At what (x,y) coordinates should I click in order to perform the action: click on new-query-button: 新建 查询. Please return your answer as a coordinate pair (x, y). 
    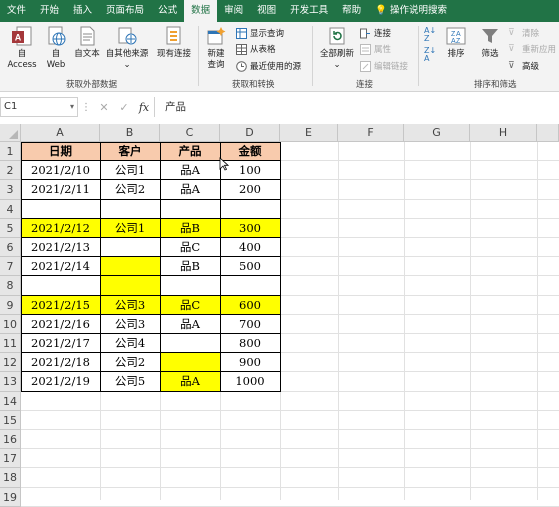
    Looking at the image, I should click on (216, 48).